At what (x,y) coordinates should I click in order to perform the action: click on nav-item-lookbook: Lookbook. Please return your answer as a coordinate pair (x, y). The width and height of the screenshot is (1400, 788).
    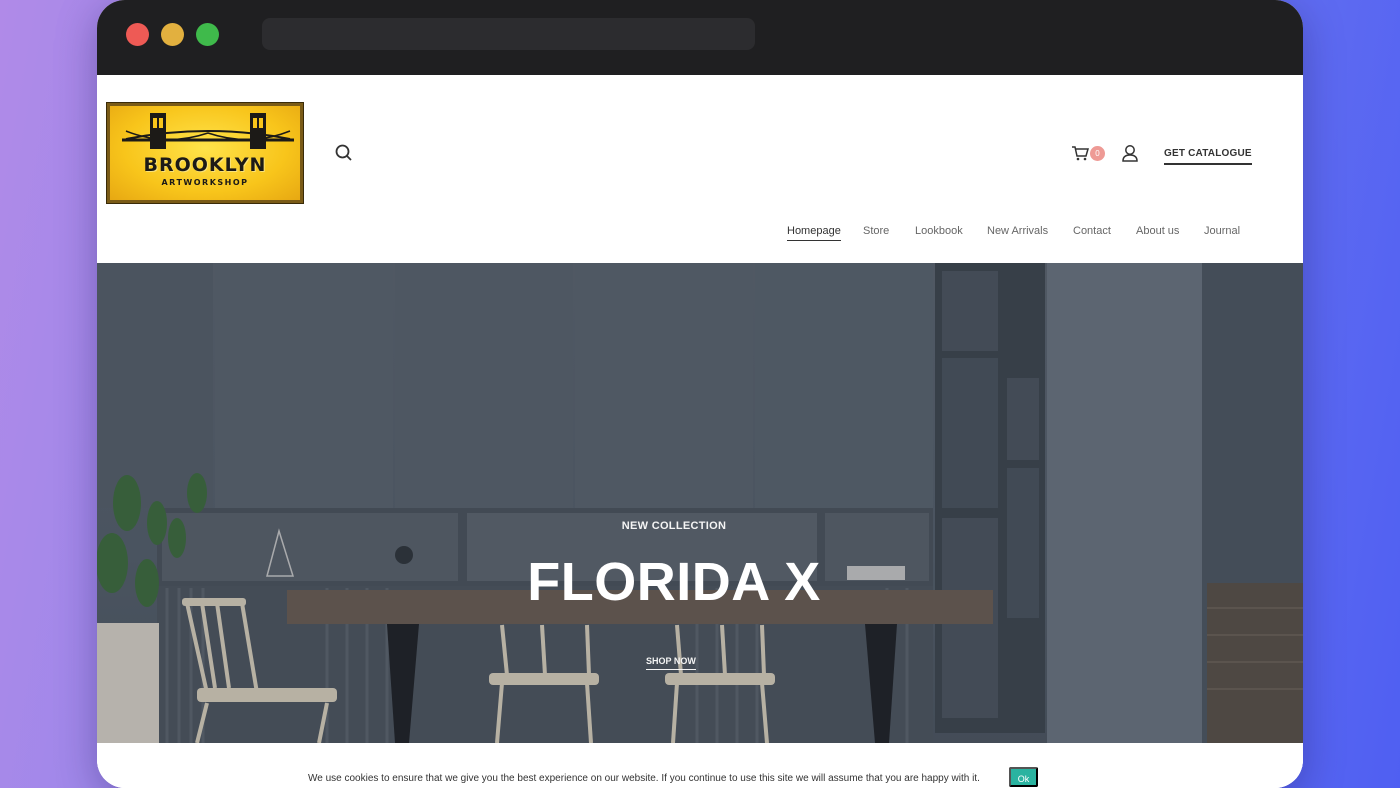
    Looking at the image, I should click on (939, 231).